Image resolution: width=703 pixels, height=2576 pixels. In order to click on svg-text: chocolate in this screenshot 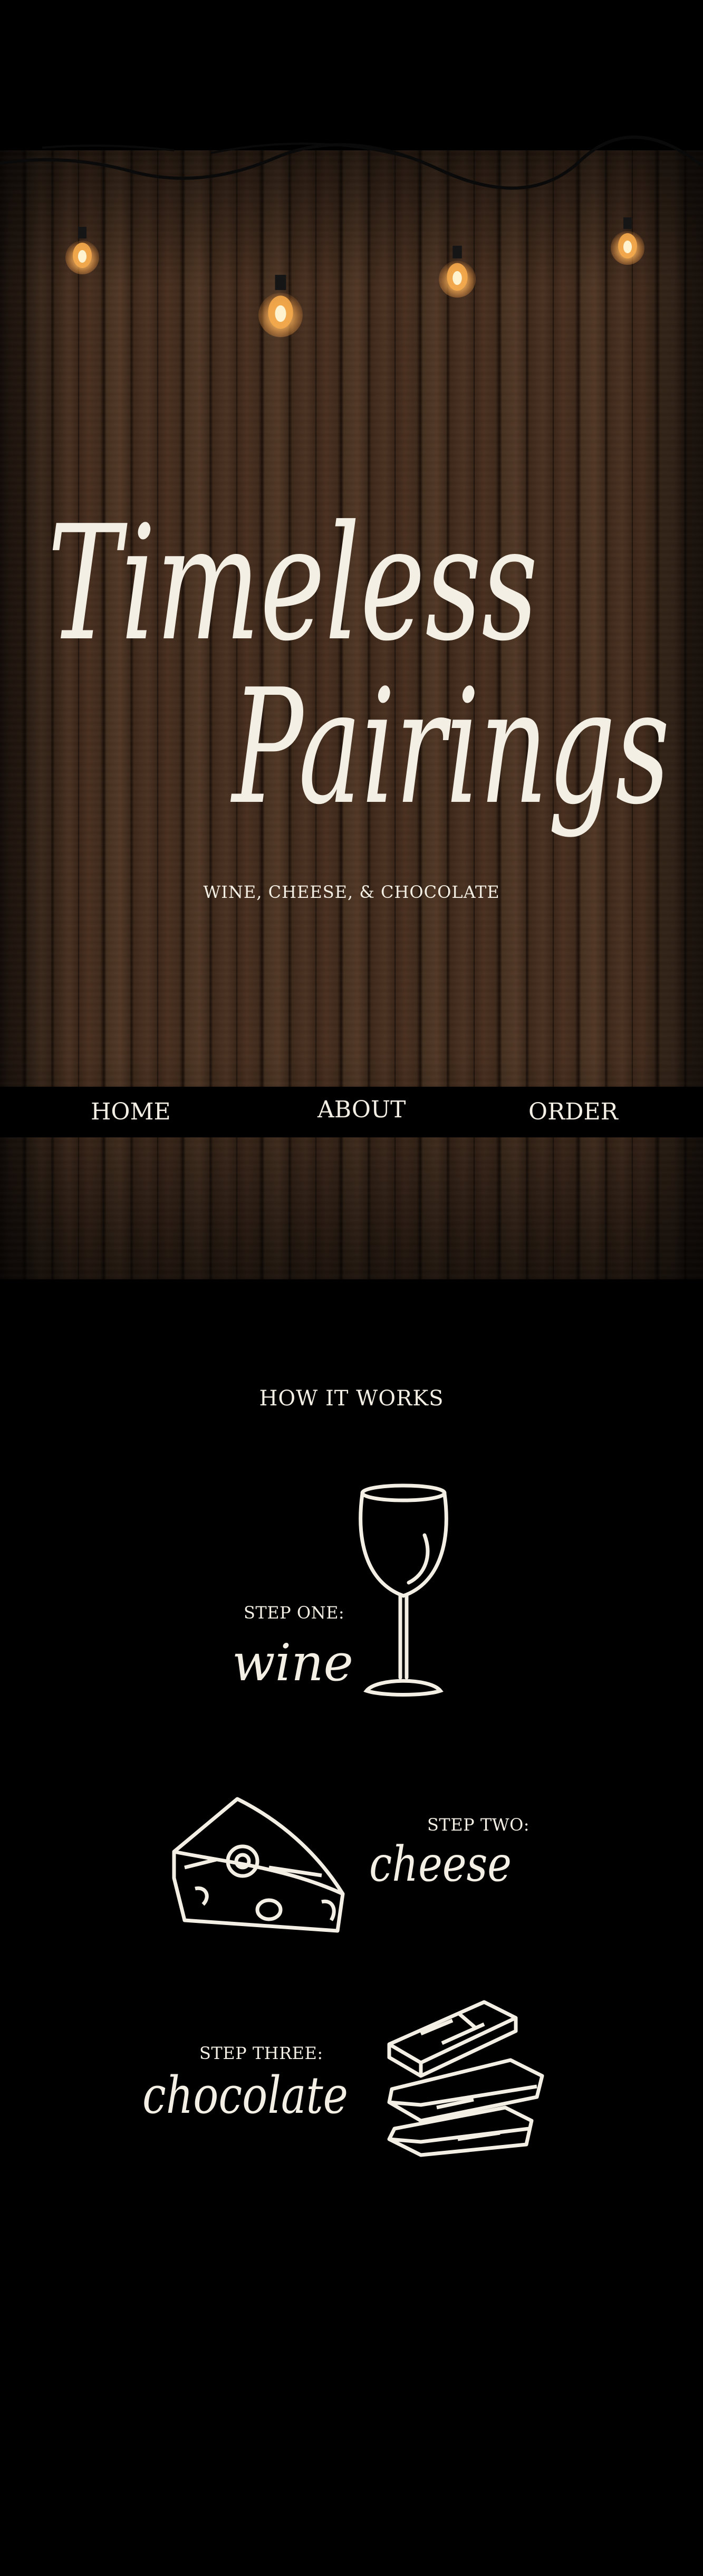, I will do `click(245, 2095)`.